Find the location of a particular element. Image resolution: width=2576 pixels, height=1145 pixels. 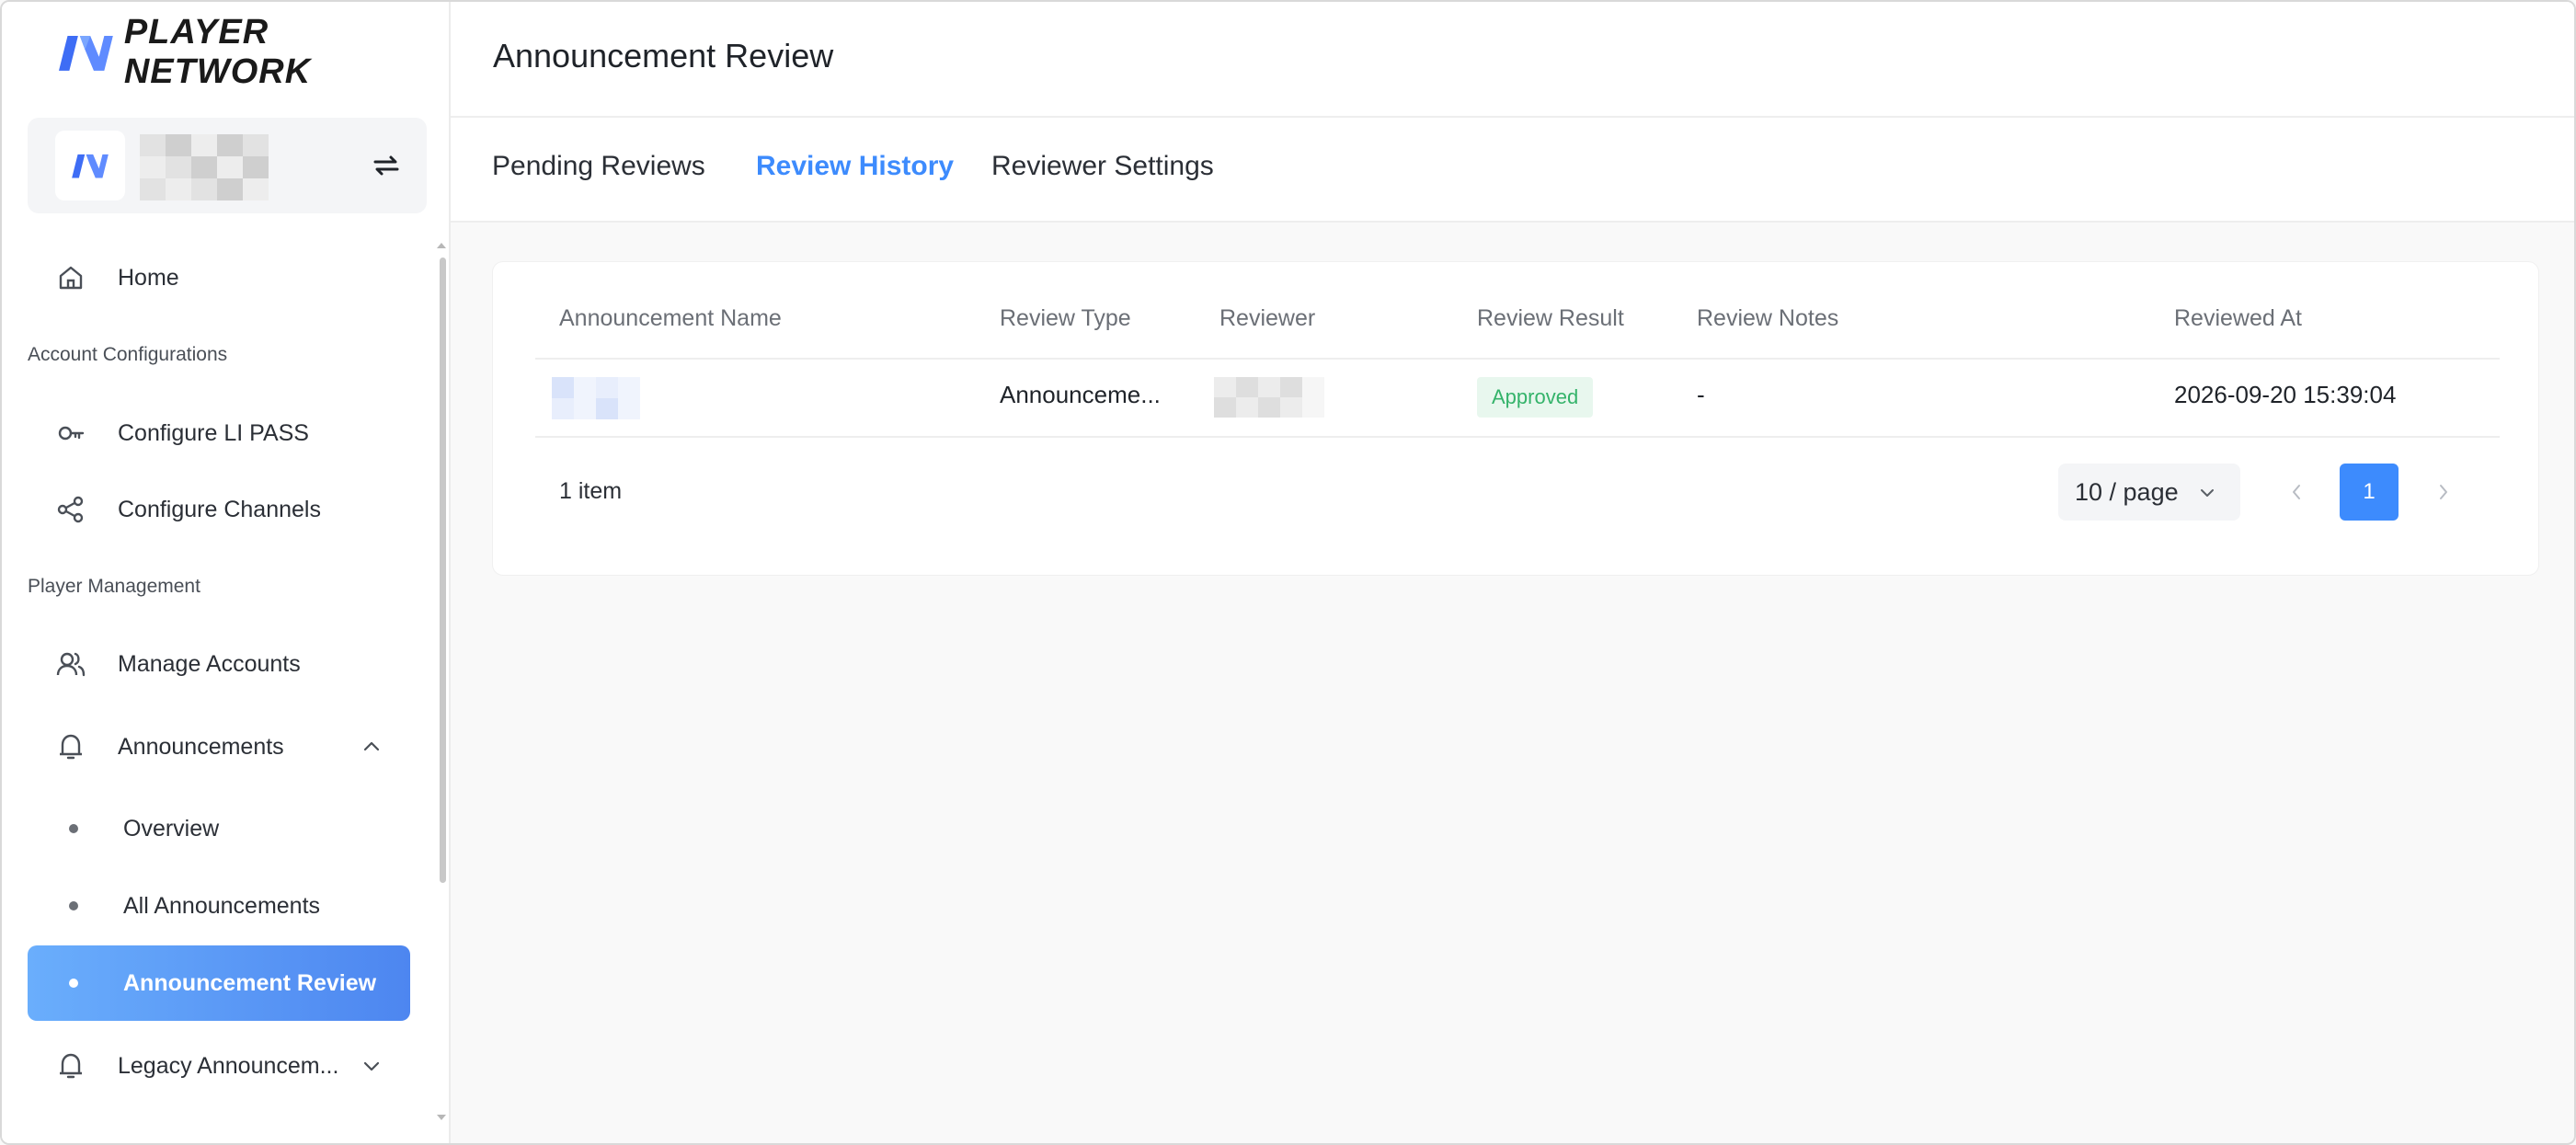

users-icon is located at coordinates (70, 664).